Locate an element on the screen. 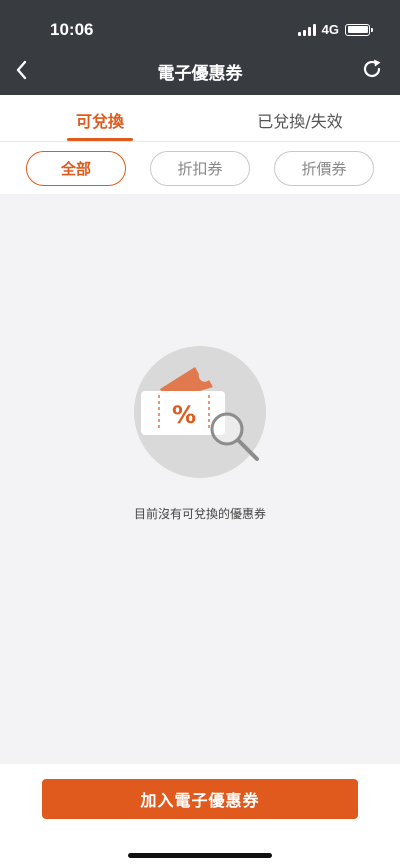  home-indicator is located at coordinates (200, 855).